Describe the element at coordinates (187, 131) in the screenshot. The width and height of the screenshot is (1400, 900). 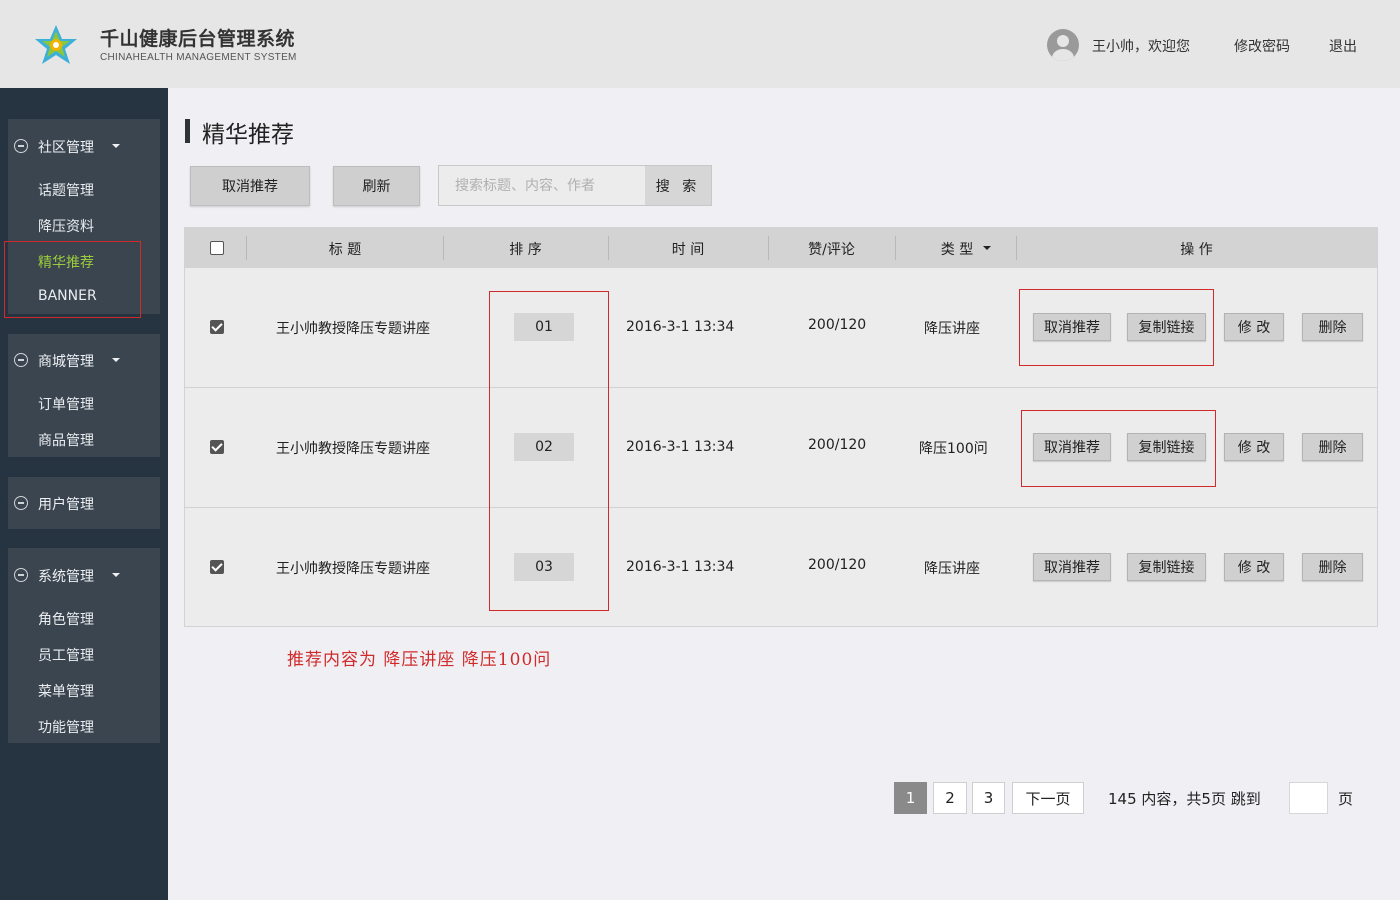
I see `title-accent-bar` at that location.